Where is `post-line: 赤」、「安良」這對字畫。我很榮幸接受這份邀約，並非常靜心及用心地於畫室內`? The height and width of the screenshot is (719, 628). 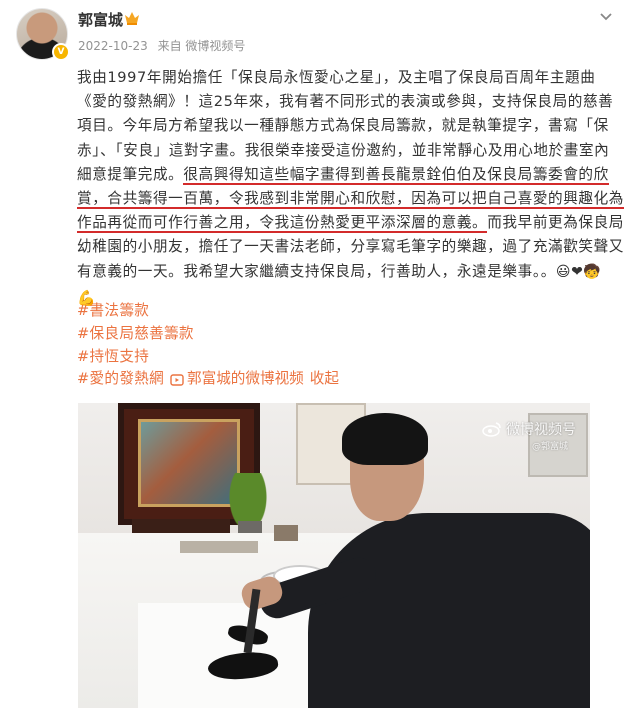 post-line: 赤」、「安良」這對字畫。我很榮幸接受這份邀約，並非常靜心及用心地於畫室內 is located at coordinates (343, 150).